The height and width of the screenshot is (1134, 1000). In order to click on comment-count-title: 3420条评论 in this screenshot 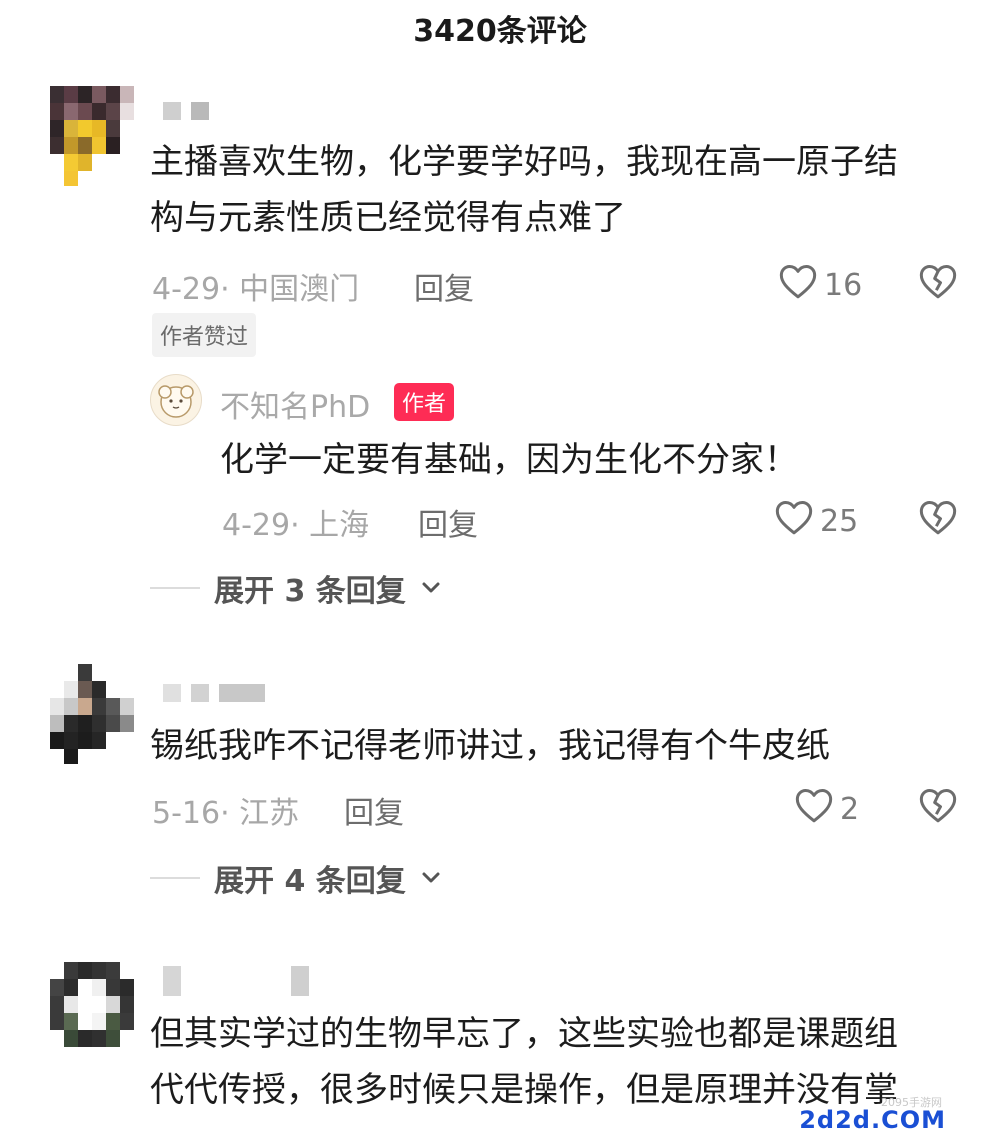, I will do `click(500, 31)`.